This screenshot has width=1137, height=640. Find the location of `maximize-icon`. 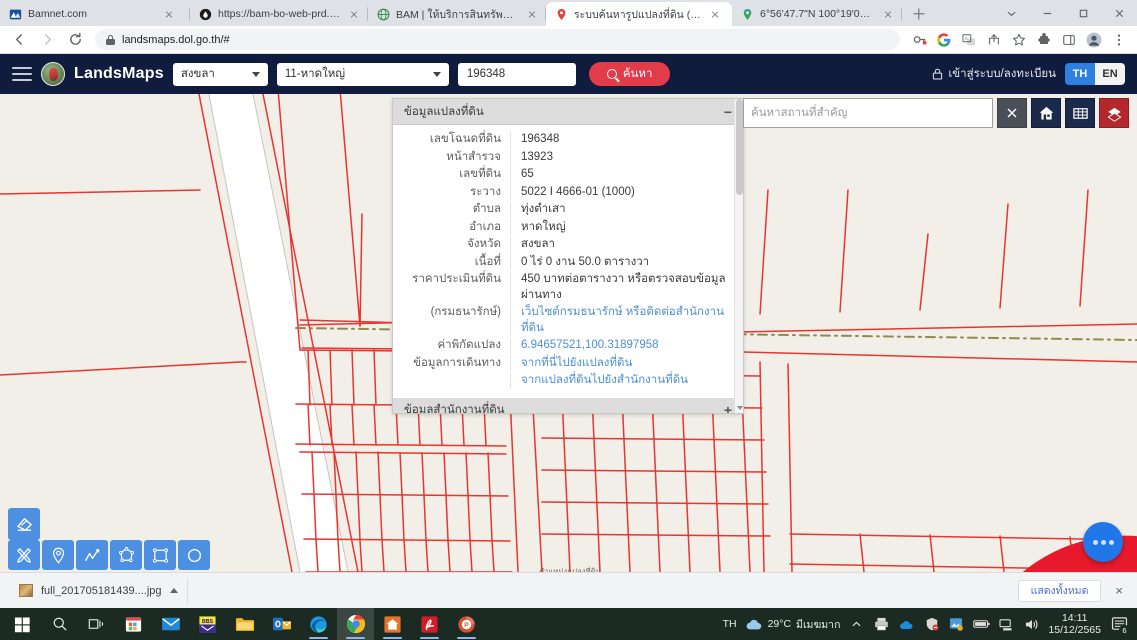

maximize-icon is located at coordinates (1083, 13).